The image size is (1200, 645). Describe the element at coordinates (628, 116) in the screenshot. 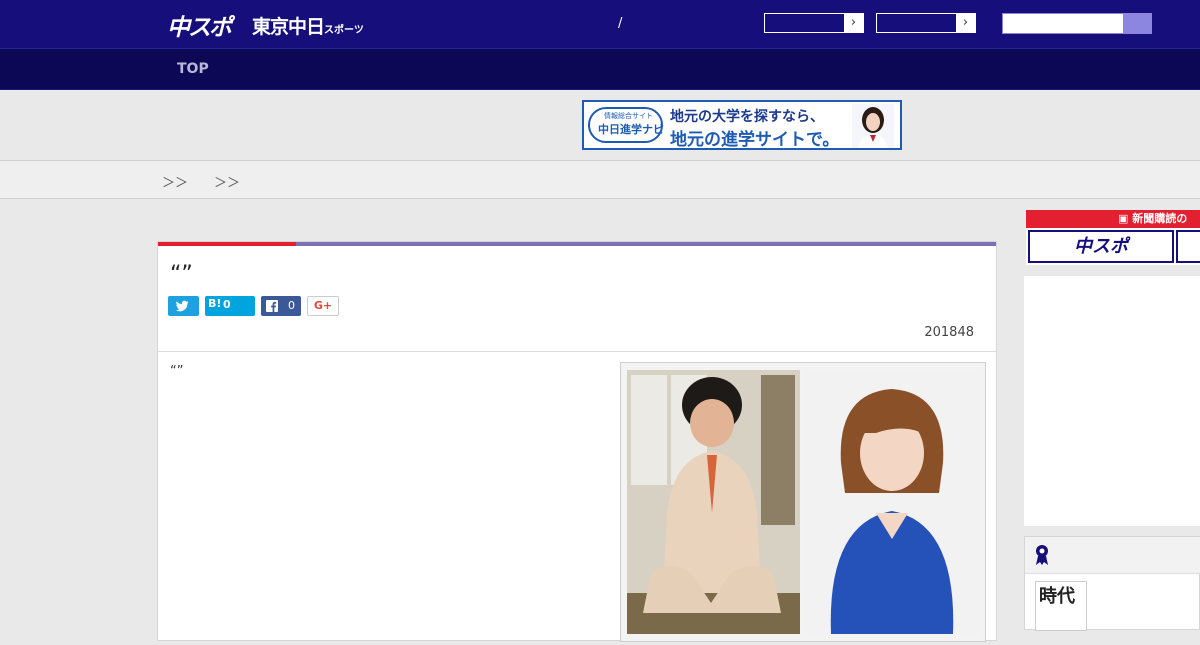

I see `ad-badge-top: 情報総合サイト` at that location.